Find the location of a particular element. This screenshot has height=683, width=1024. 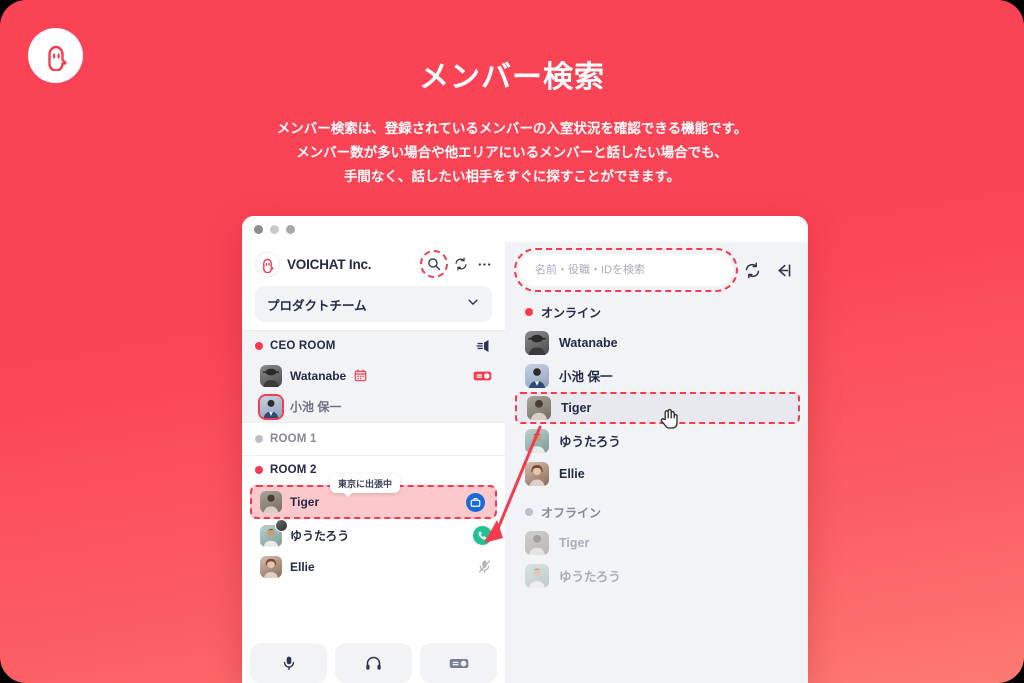

calendar-icon is located at coordinates (360, 375).